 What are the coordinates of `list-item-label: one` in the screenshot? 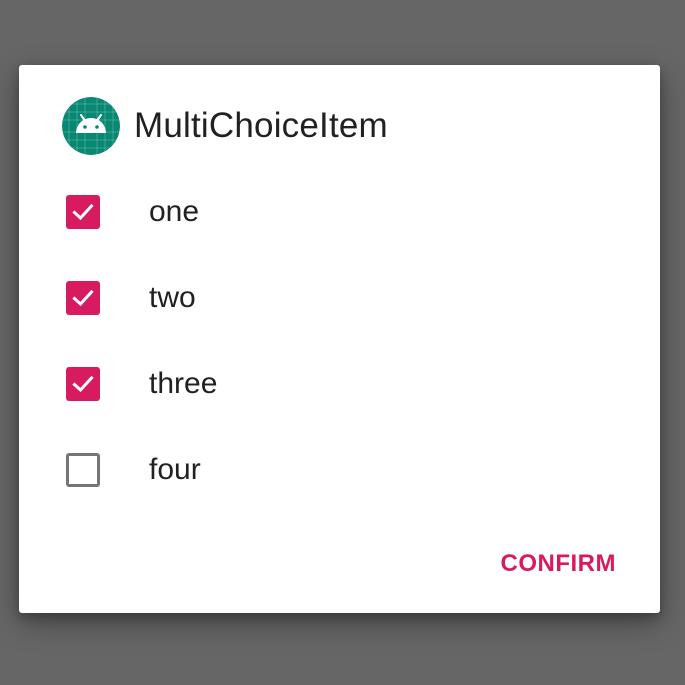 It's located at (174, 211).